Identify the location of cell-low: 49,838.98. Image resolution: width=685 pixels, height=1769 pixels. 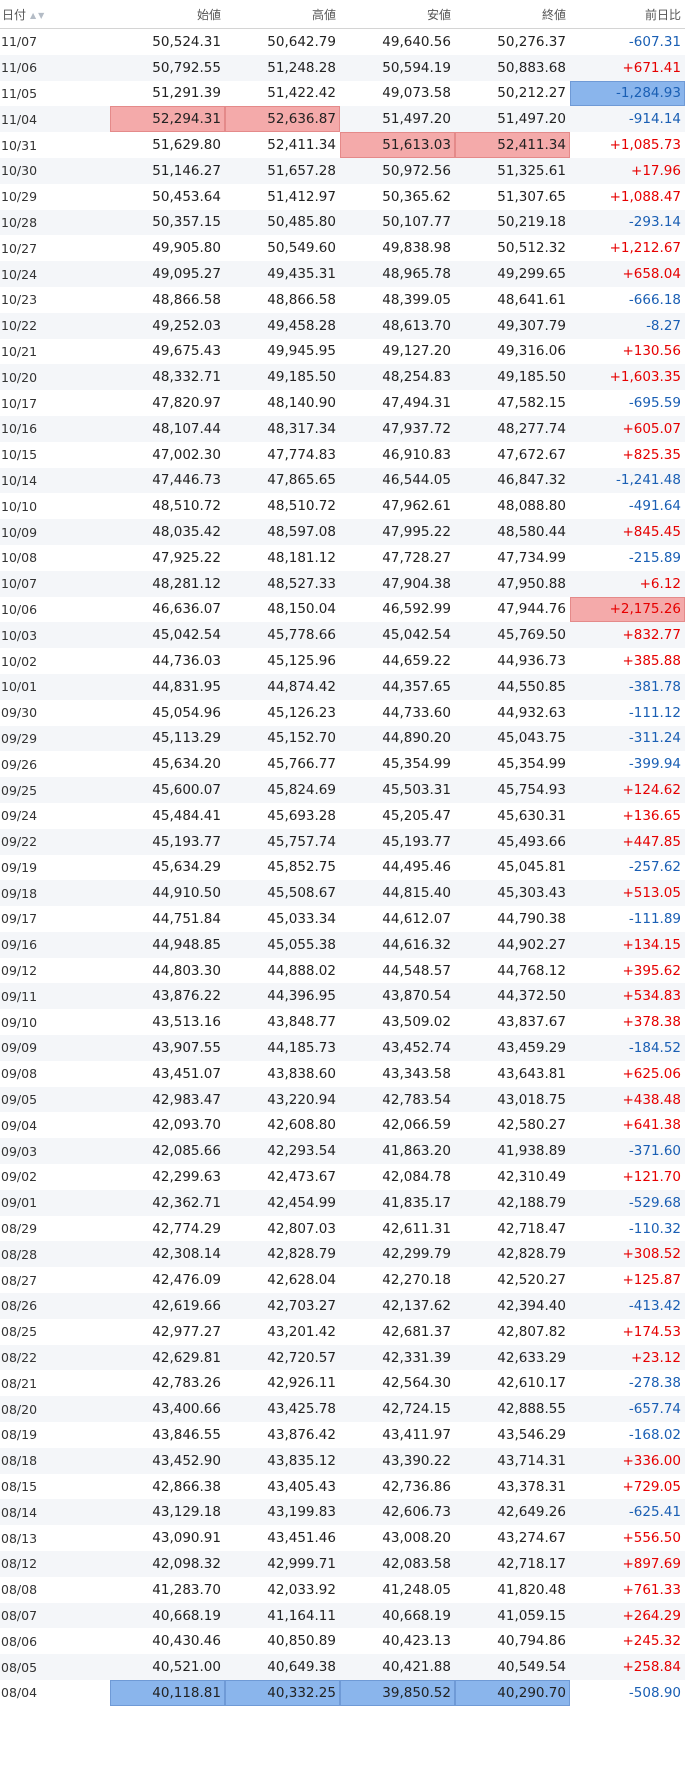
(397, 248).